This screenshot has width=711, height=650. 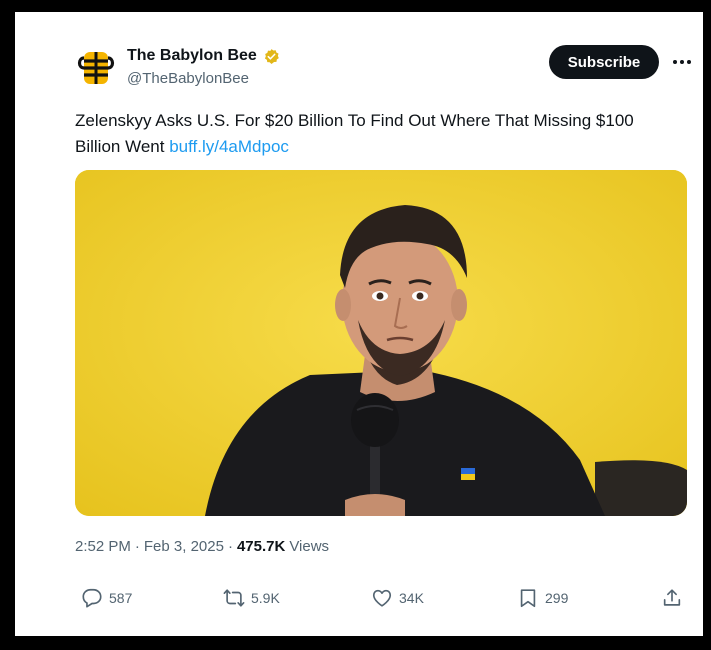 I want to click on views-label: Views, so click(x=309, y=546).